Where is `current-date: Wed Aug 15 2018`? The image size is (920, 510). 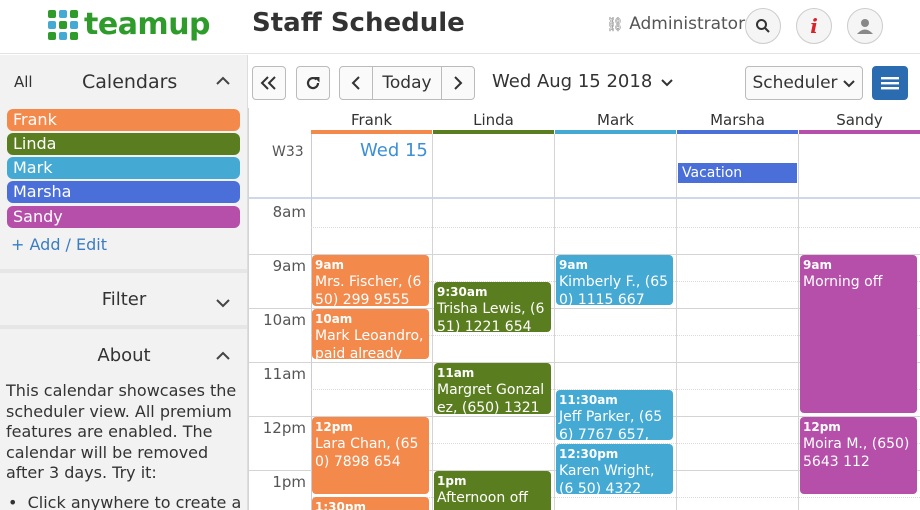 current-date: Wed Aug 15 2018 is located at coordinates (572, 81).